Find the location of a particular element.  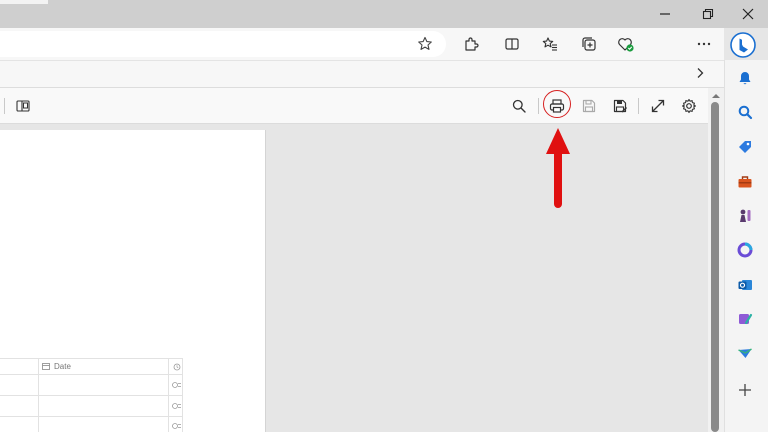

split-screen-icon is located at coordinates (512, 44).